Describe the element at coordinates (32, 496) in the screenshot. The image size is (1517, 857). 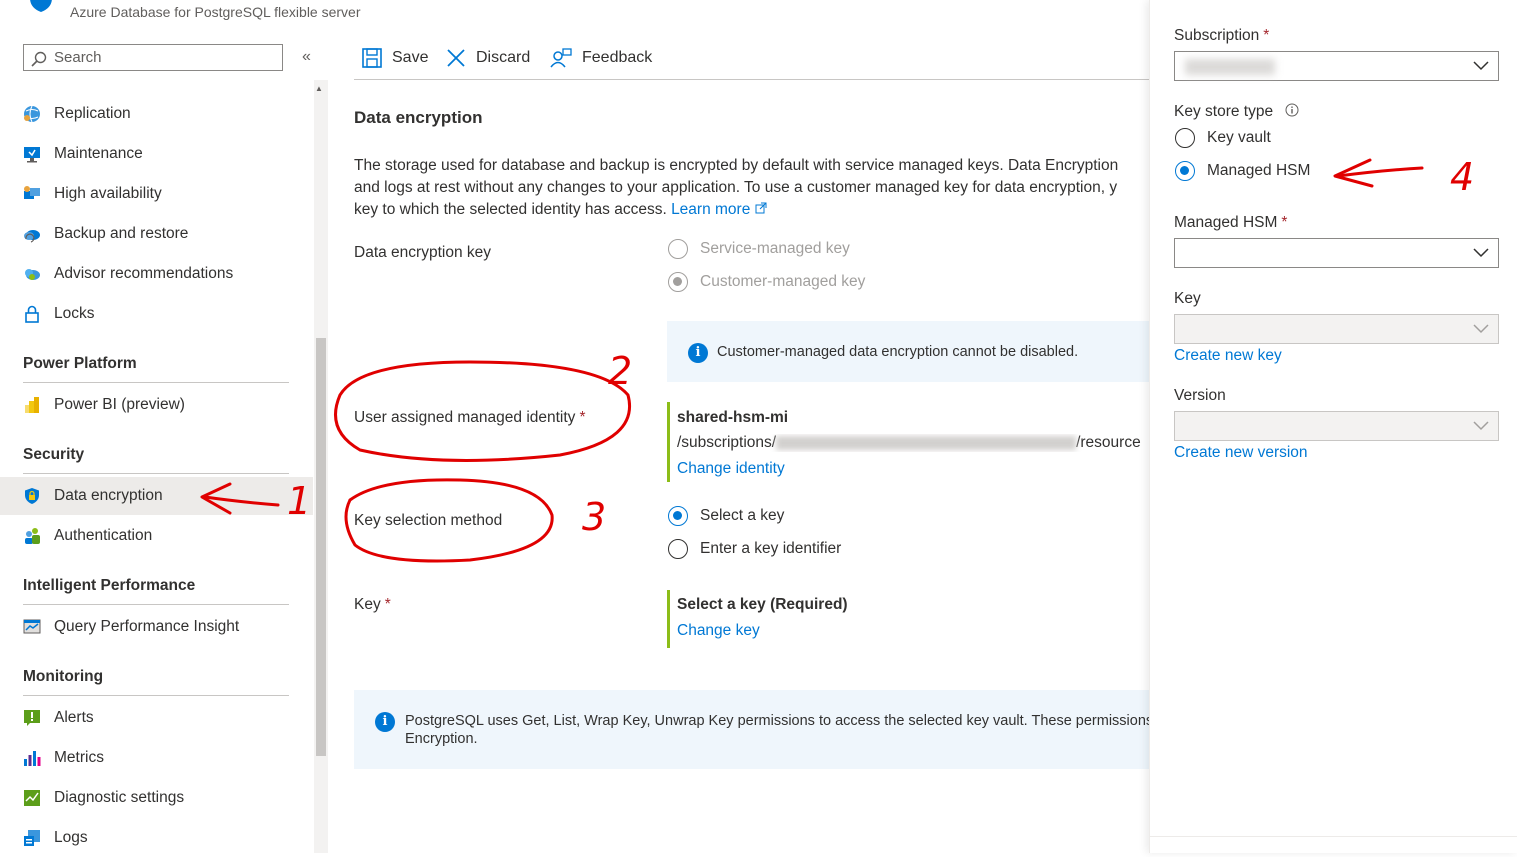
I see `shield-icon` at that location.